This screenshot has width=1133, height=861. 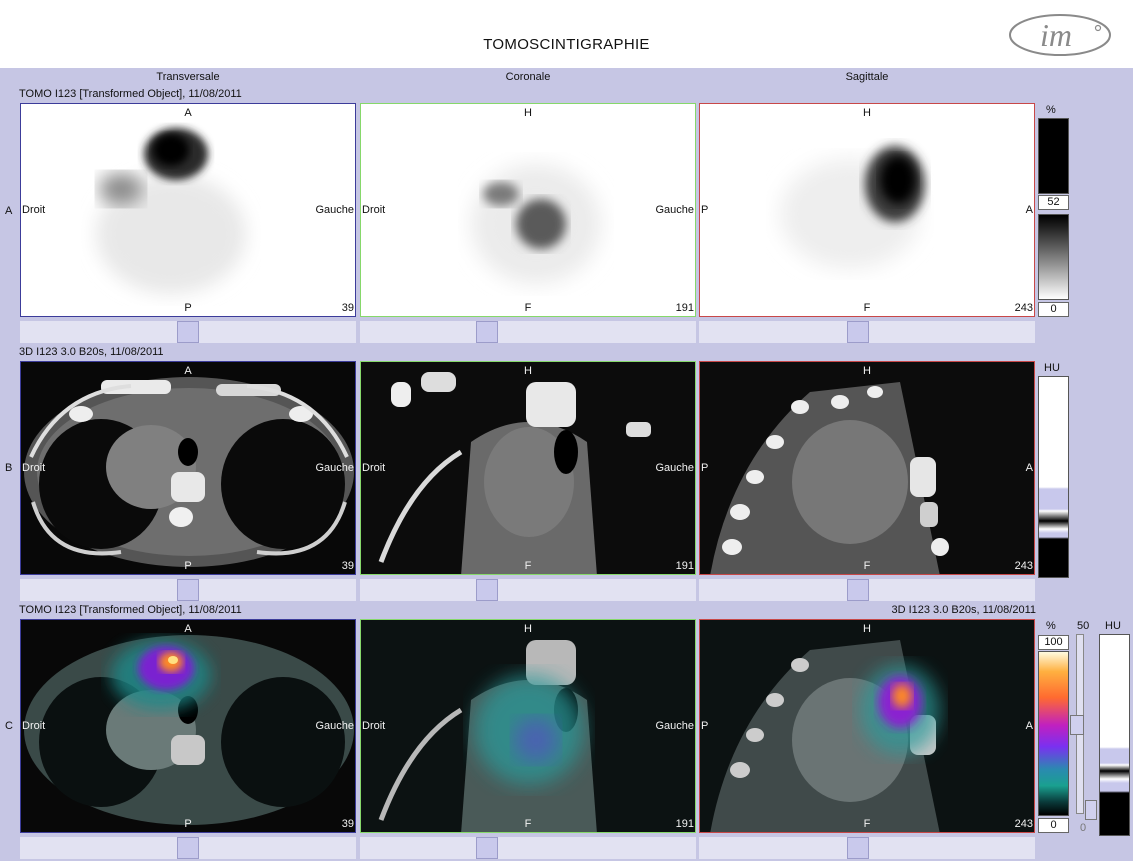 I want to click on row-letter-b: B, so click(x=9, y=468).